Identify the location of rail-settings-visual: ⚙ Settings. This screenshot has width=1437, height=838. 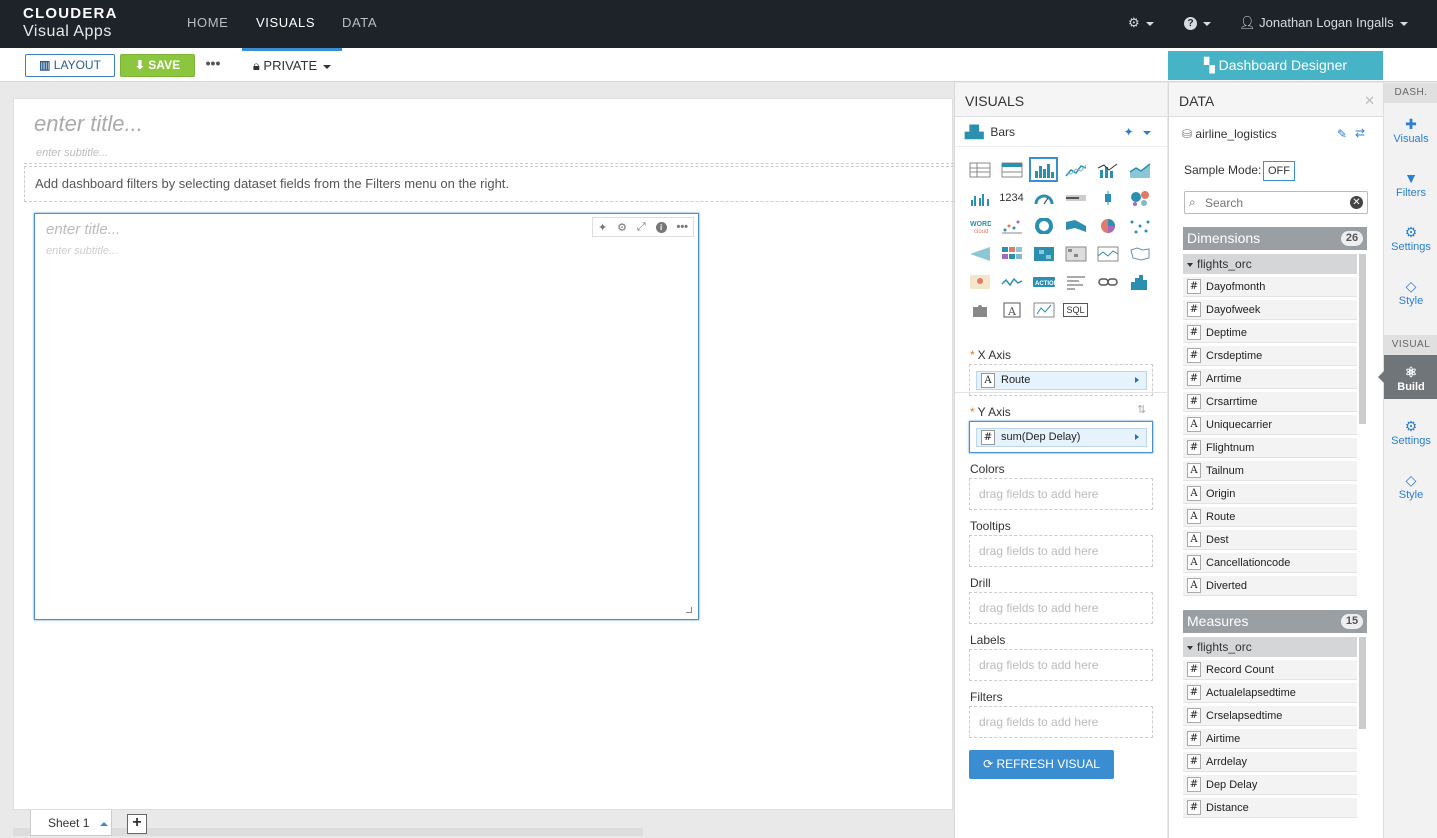
(1410, 431).